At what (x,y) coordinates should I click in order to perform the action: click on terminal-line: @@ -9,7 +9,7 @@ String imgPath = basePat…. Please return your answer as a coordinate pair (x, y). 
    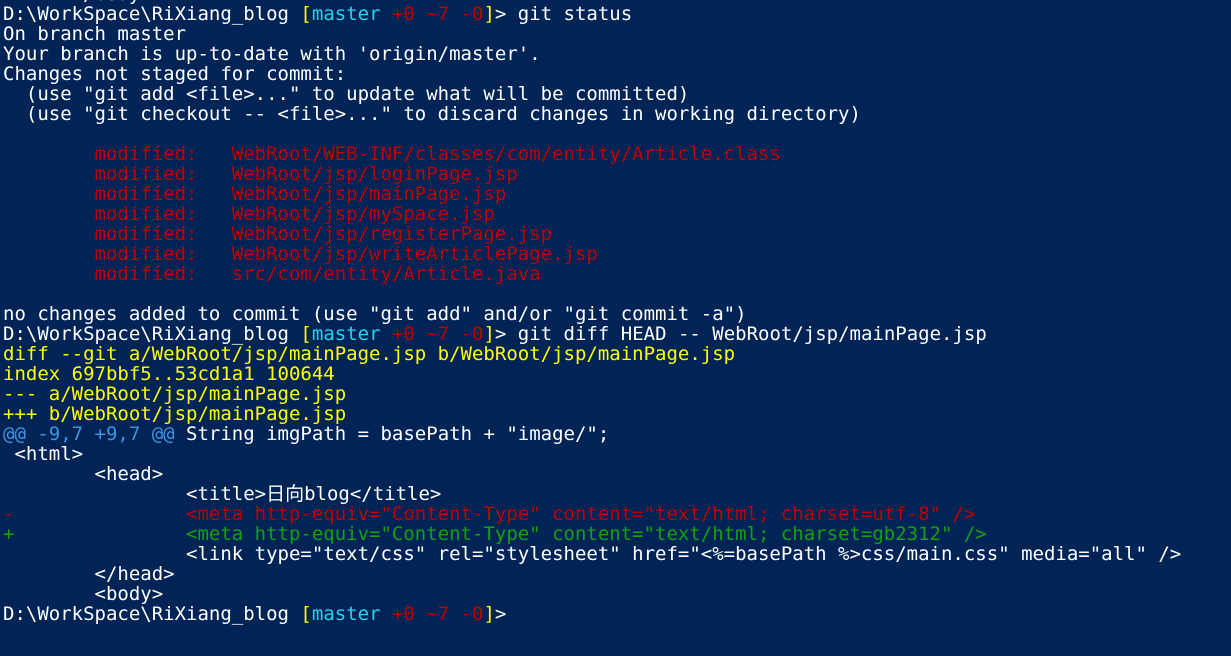
    Looking at the image, I should click on (615, 434).